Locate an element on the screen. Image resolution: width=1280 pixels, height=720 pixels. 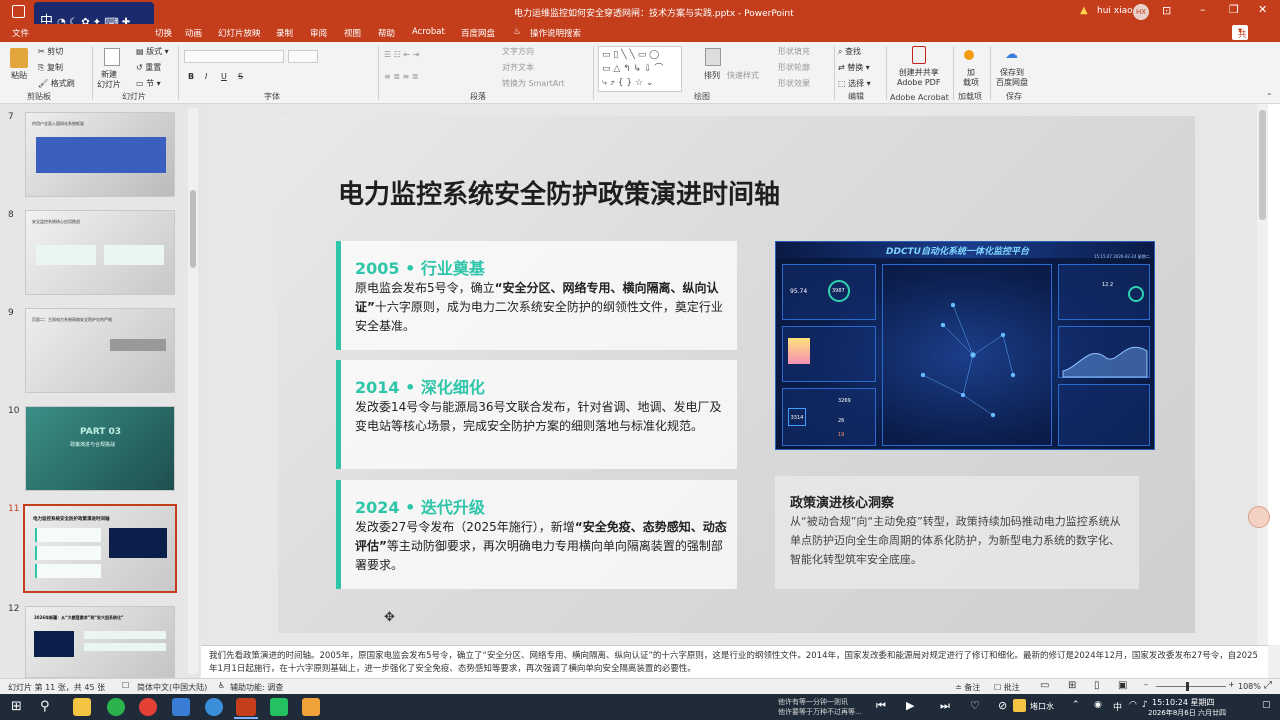
shape-effects-button: 形状效果 is located at coordinates (794, 83).